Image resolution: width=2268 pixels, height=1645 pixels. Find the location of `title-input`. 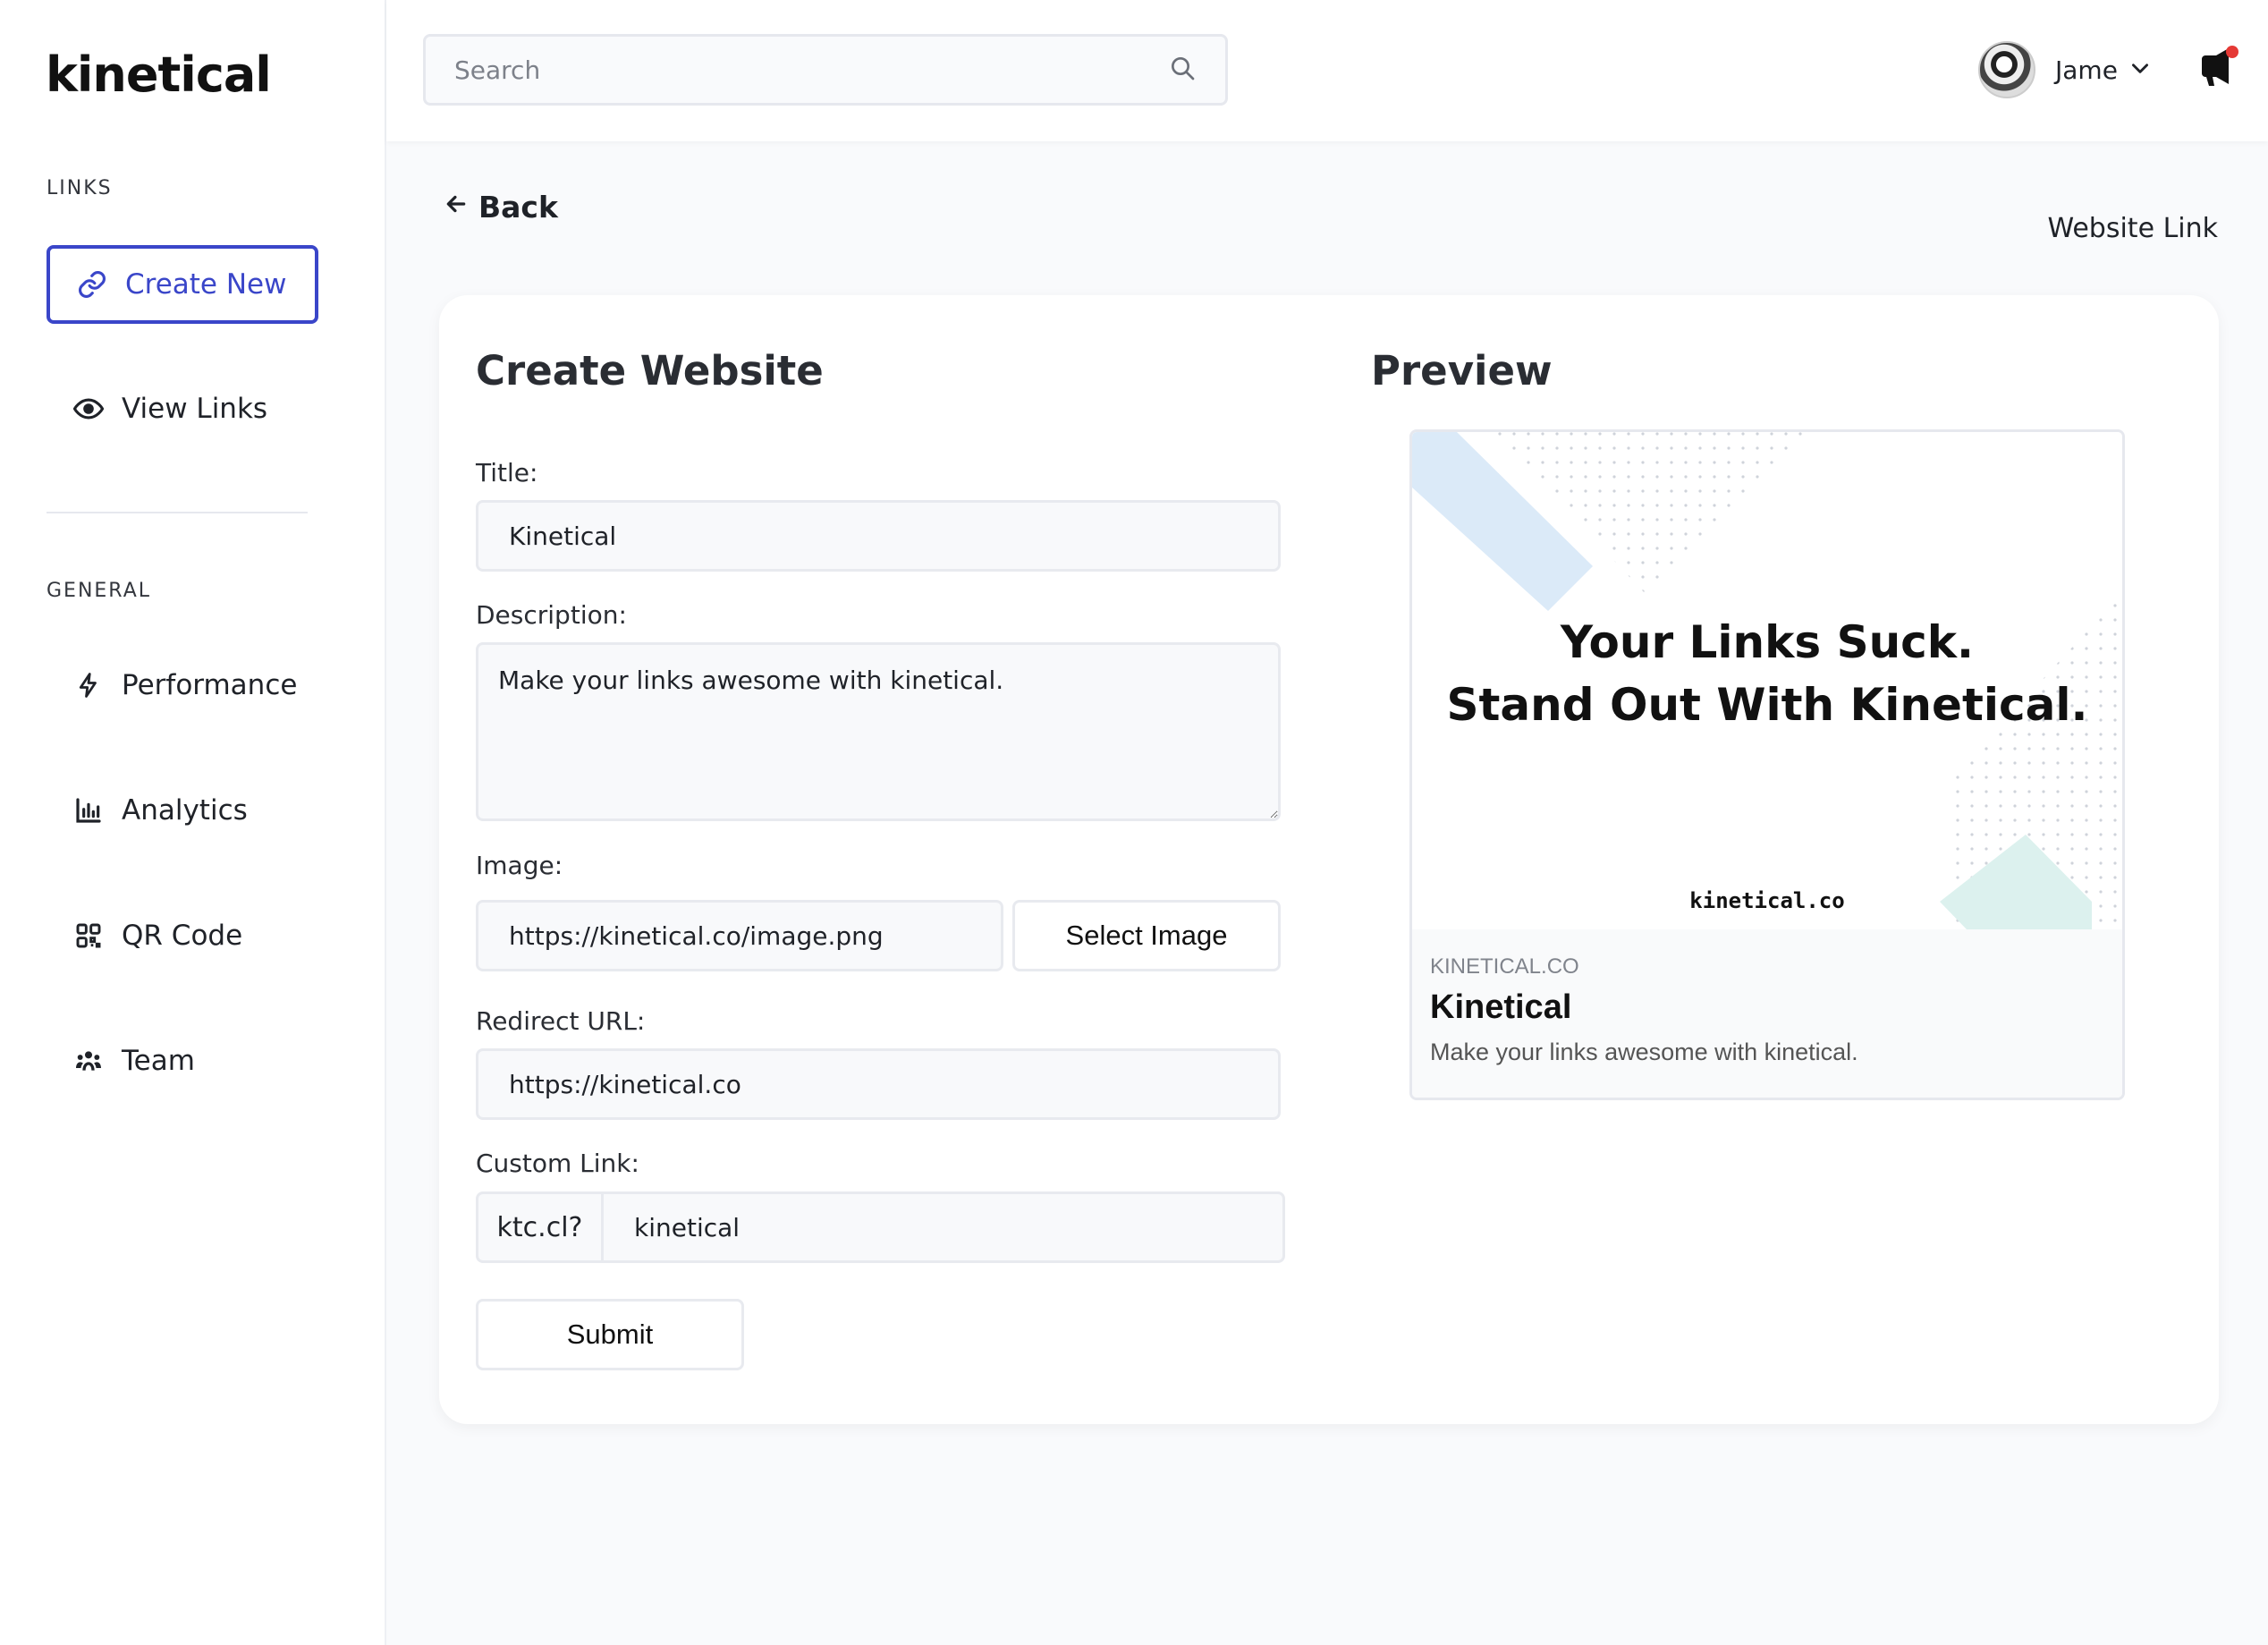

title-input is located at coordinates (878, 536).